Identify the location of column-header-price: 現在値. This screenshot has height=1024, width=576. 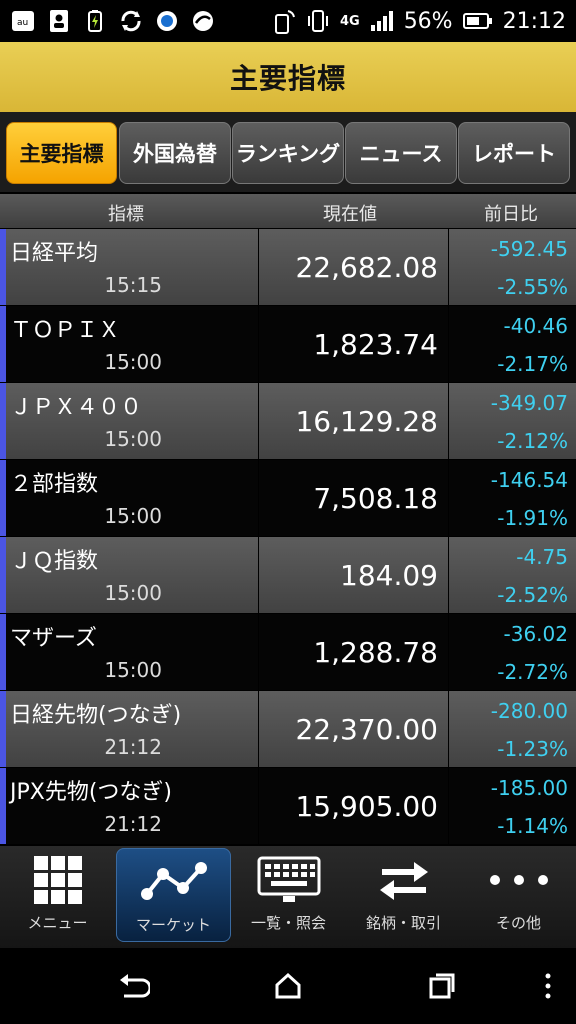
(350, 214).